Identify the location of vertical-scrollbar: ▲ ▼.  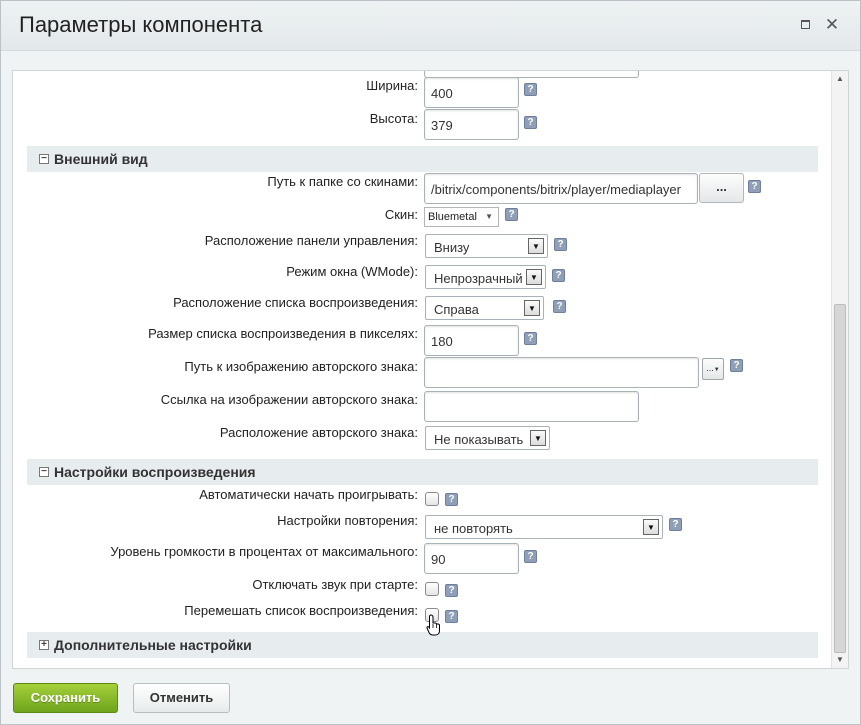
(839, 369).